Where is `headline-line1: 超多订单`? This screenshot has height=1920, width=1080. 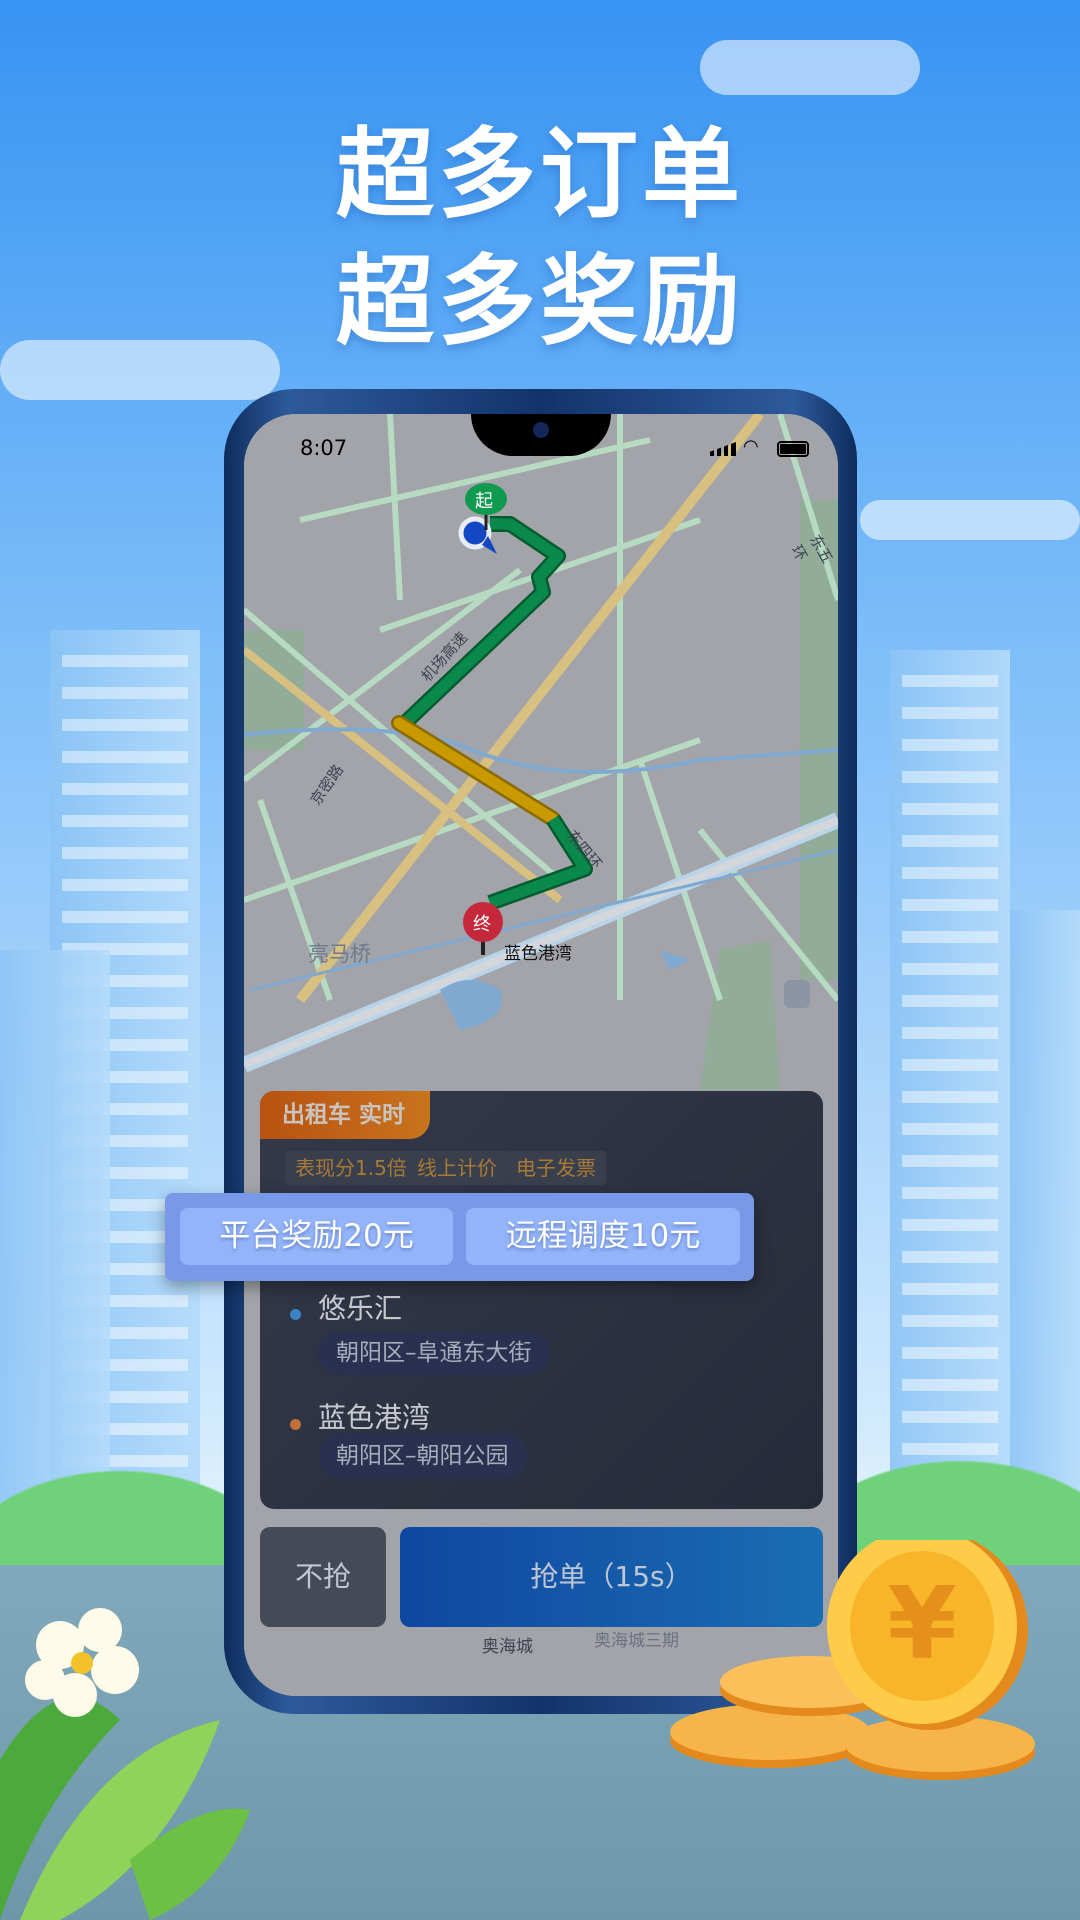 headline-line1: 超多订单 is located at coordinates (539, 175).